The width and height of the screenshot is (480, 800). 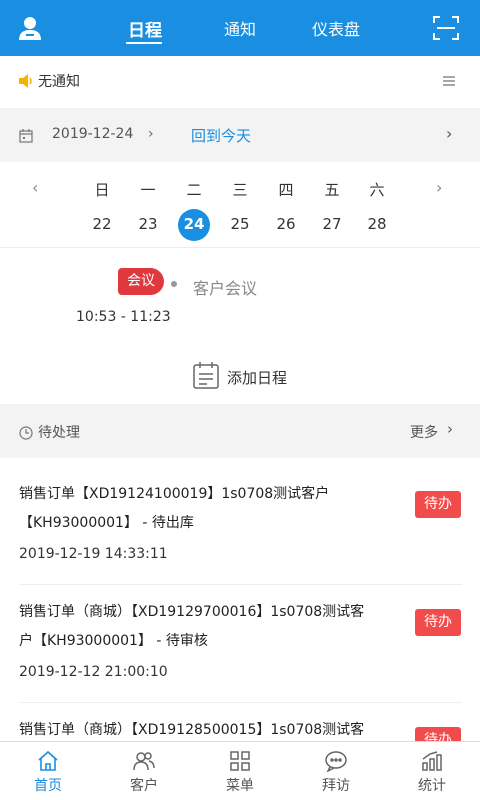 What do you see at coordinates (221, 135) in the screenshot?
I see `back-to-today-link: 回到今天` at bounding box center [221, 135].